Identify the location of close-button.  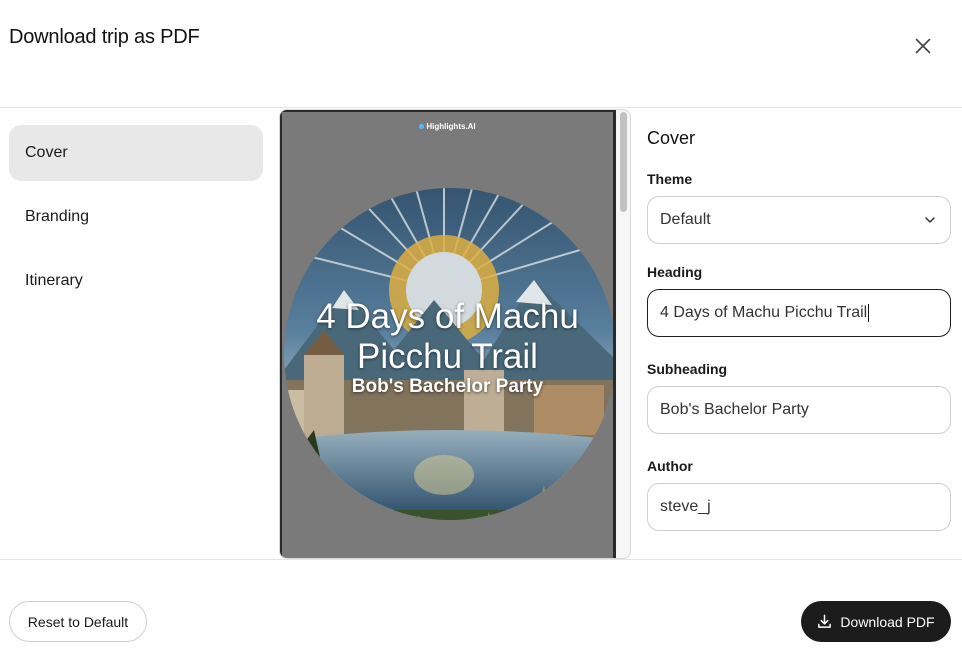
(923, 46).